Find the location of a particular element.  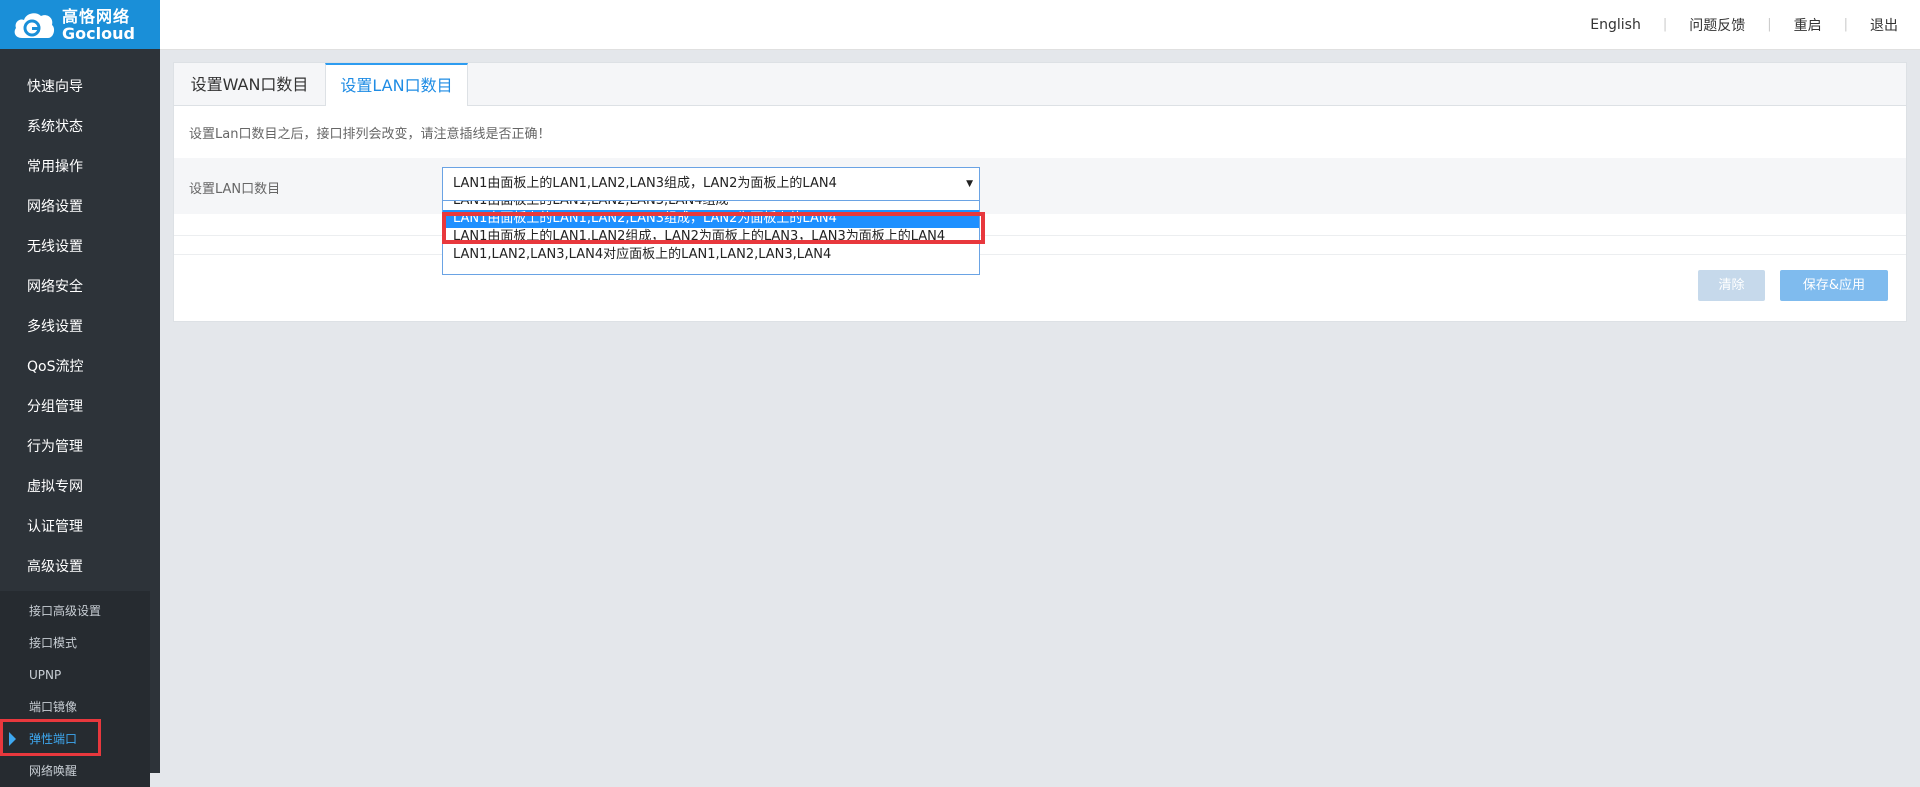

sidebar-item-quick-guide: 快速向导 is located at coordinates (80, 87).